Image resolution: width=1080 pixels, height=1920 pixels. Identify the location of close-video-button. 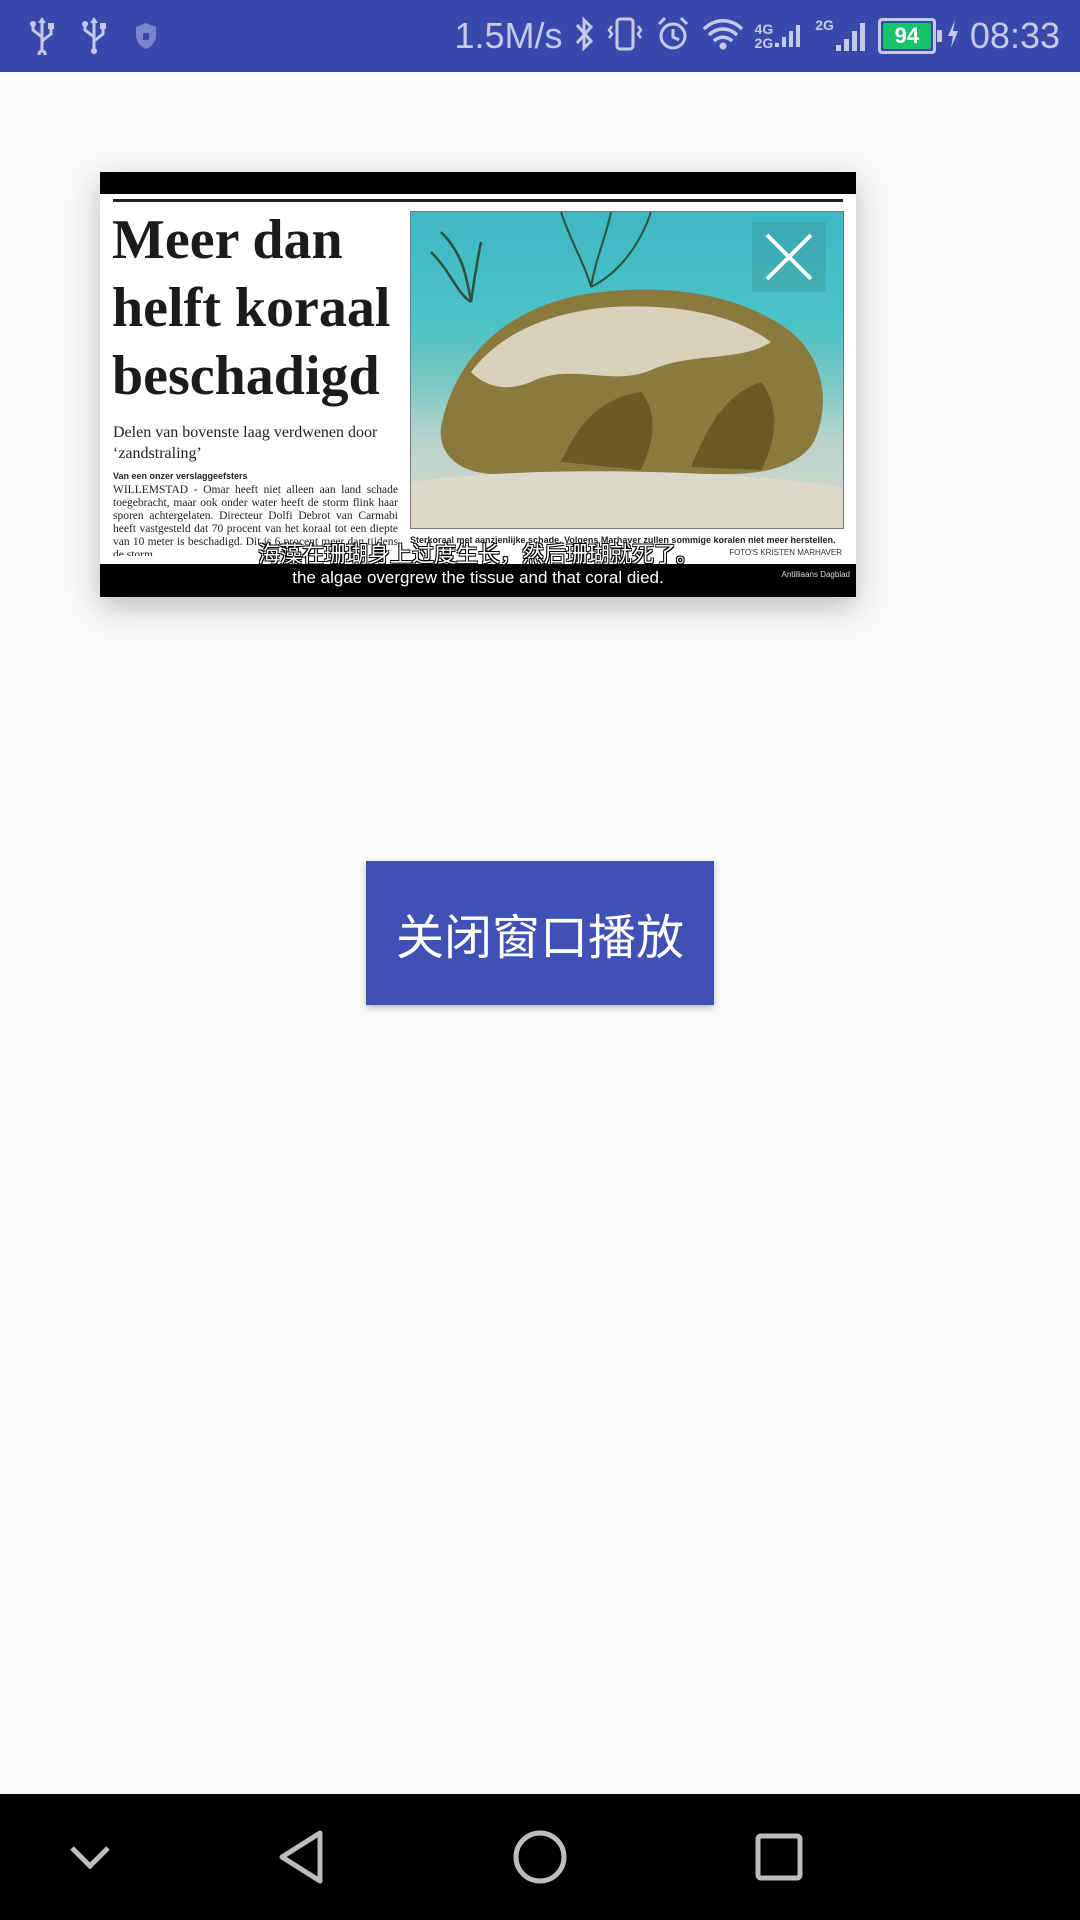
(789, 257).